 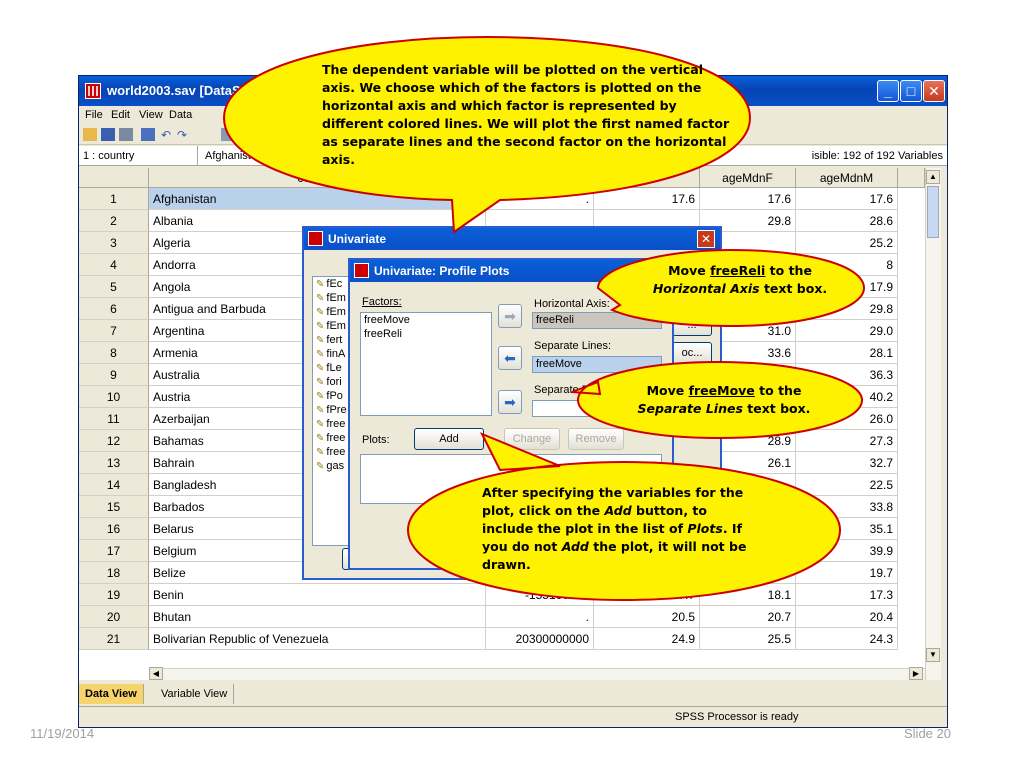 What do you see at coordinates (108, 134) in the screenshot?
I see `save-icon` at bounding box center [108, 134].